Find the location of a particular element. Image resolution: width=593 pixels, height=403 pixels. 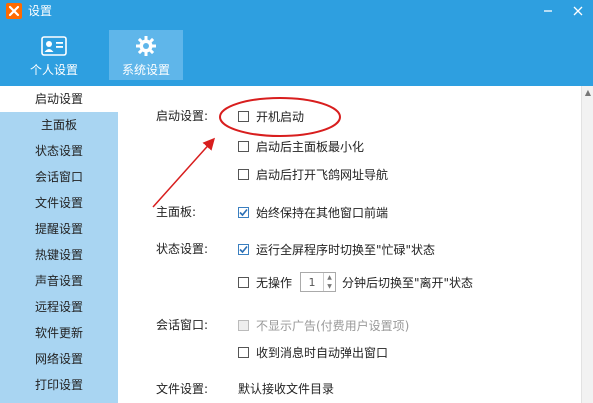

gear-icon is located at coordinates (146, 46).